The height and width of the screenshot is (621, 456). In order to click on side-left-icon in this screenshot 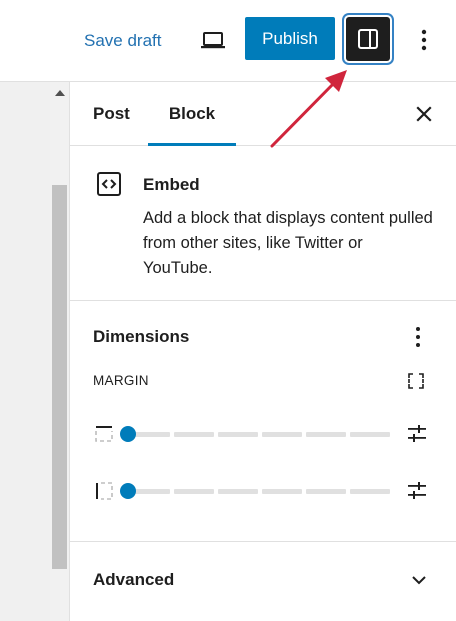, I will do `click(104, 491)`.